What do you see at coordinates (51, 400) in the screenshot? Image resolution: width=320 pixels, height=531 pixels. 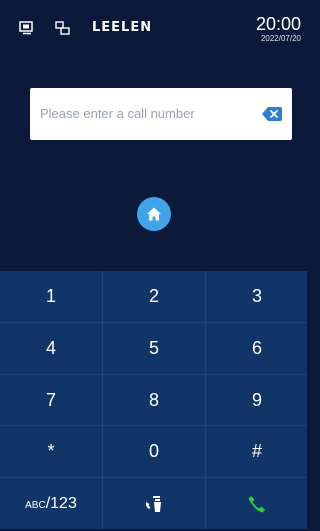 I see `key-7: 7` at bounding box center [51, 400].